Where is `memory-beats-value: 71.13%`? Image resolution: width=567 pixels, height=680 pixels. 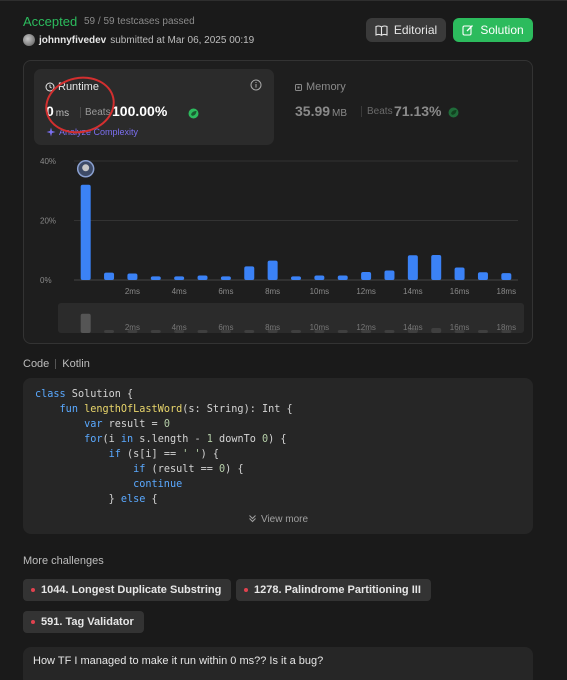
memory-beats-value: 71.13% is located at coordinates (418, 111).